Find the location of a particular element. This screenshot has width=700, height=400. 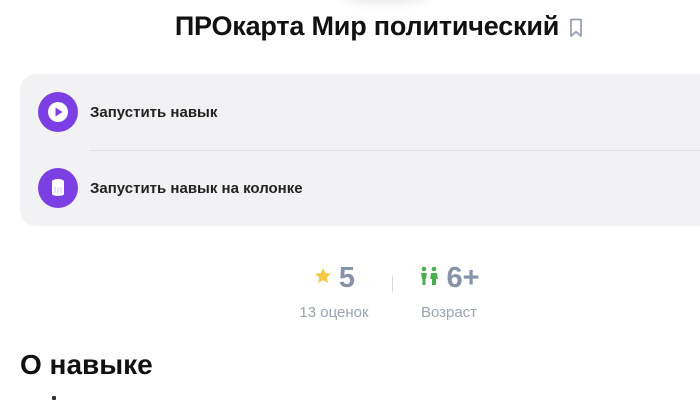

cut-off-text-fragment is located at coordinates (54, 398).